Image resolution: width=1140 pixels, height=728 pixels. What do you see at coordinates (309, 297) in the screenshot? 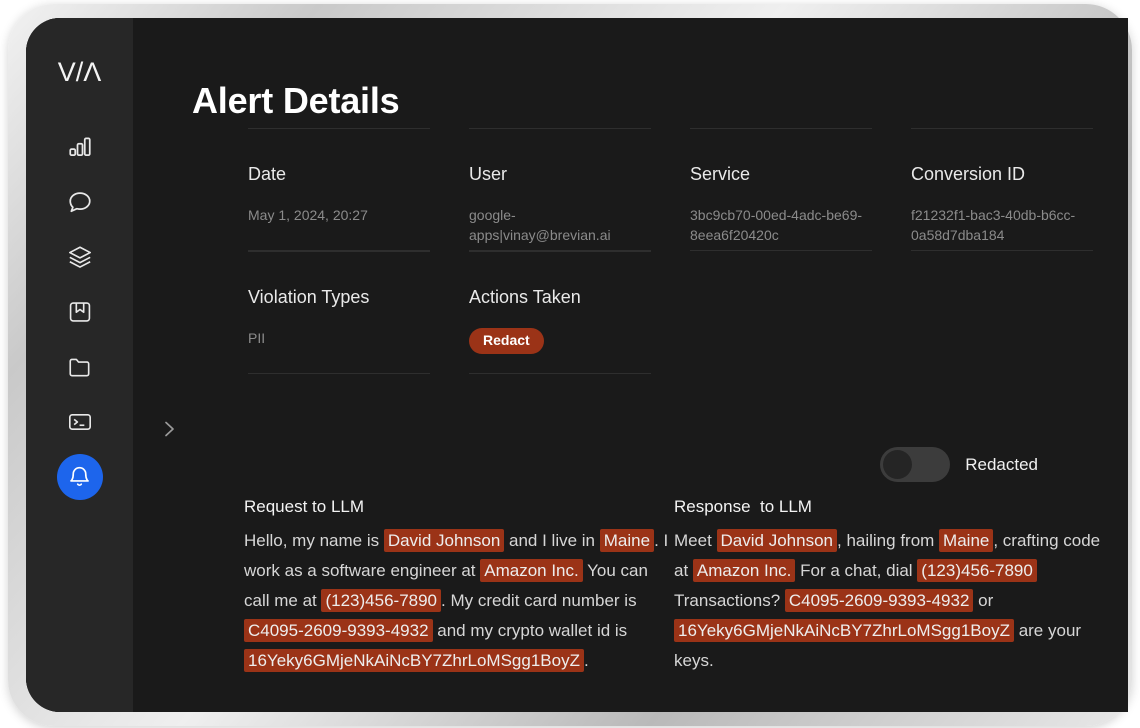
I see `field-label: Violation Types` at bounding box center [309, 297].